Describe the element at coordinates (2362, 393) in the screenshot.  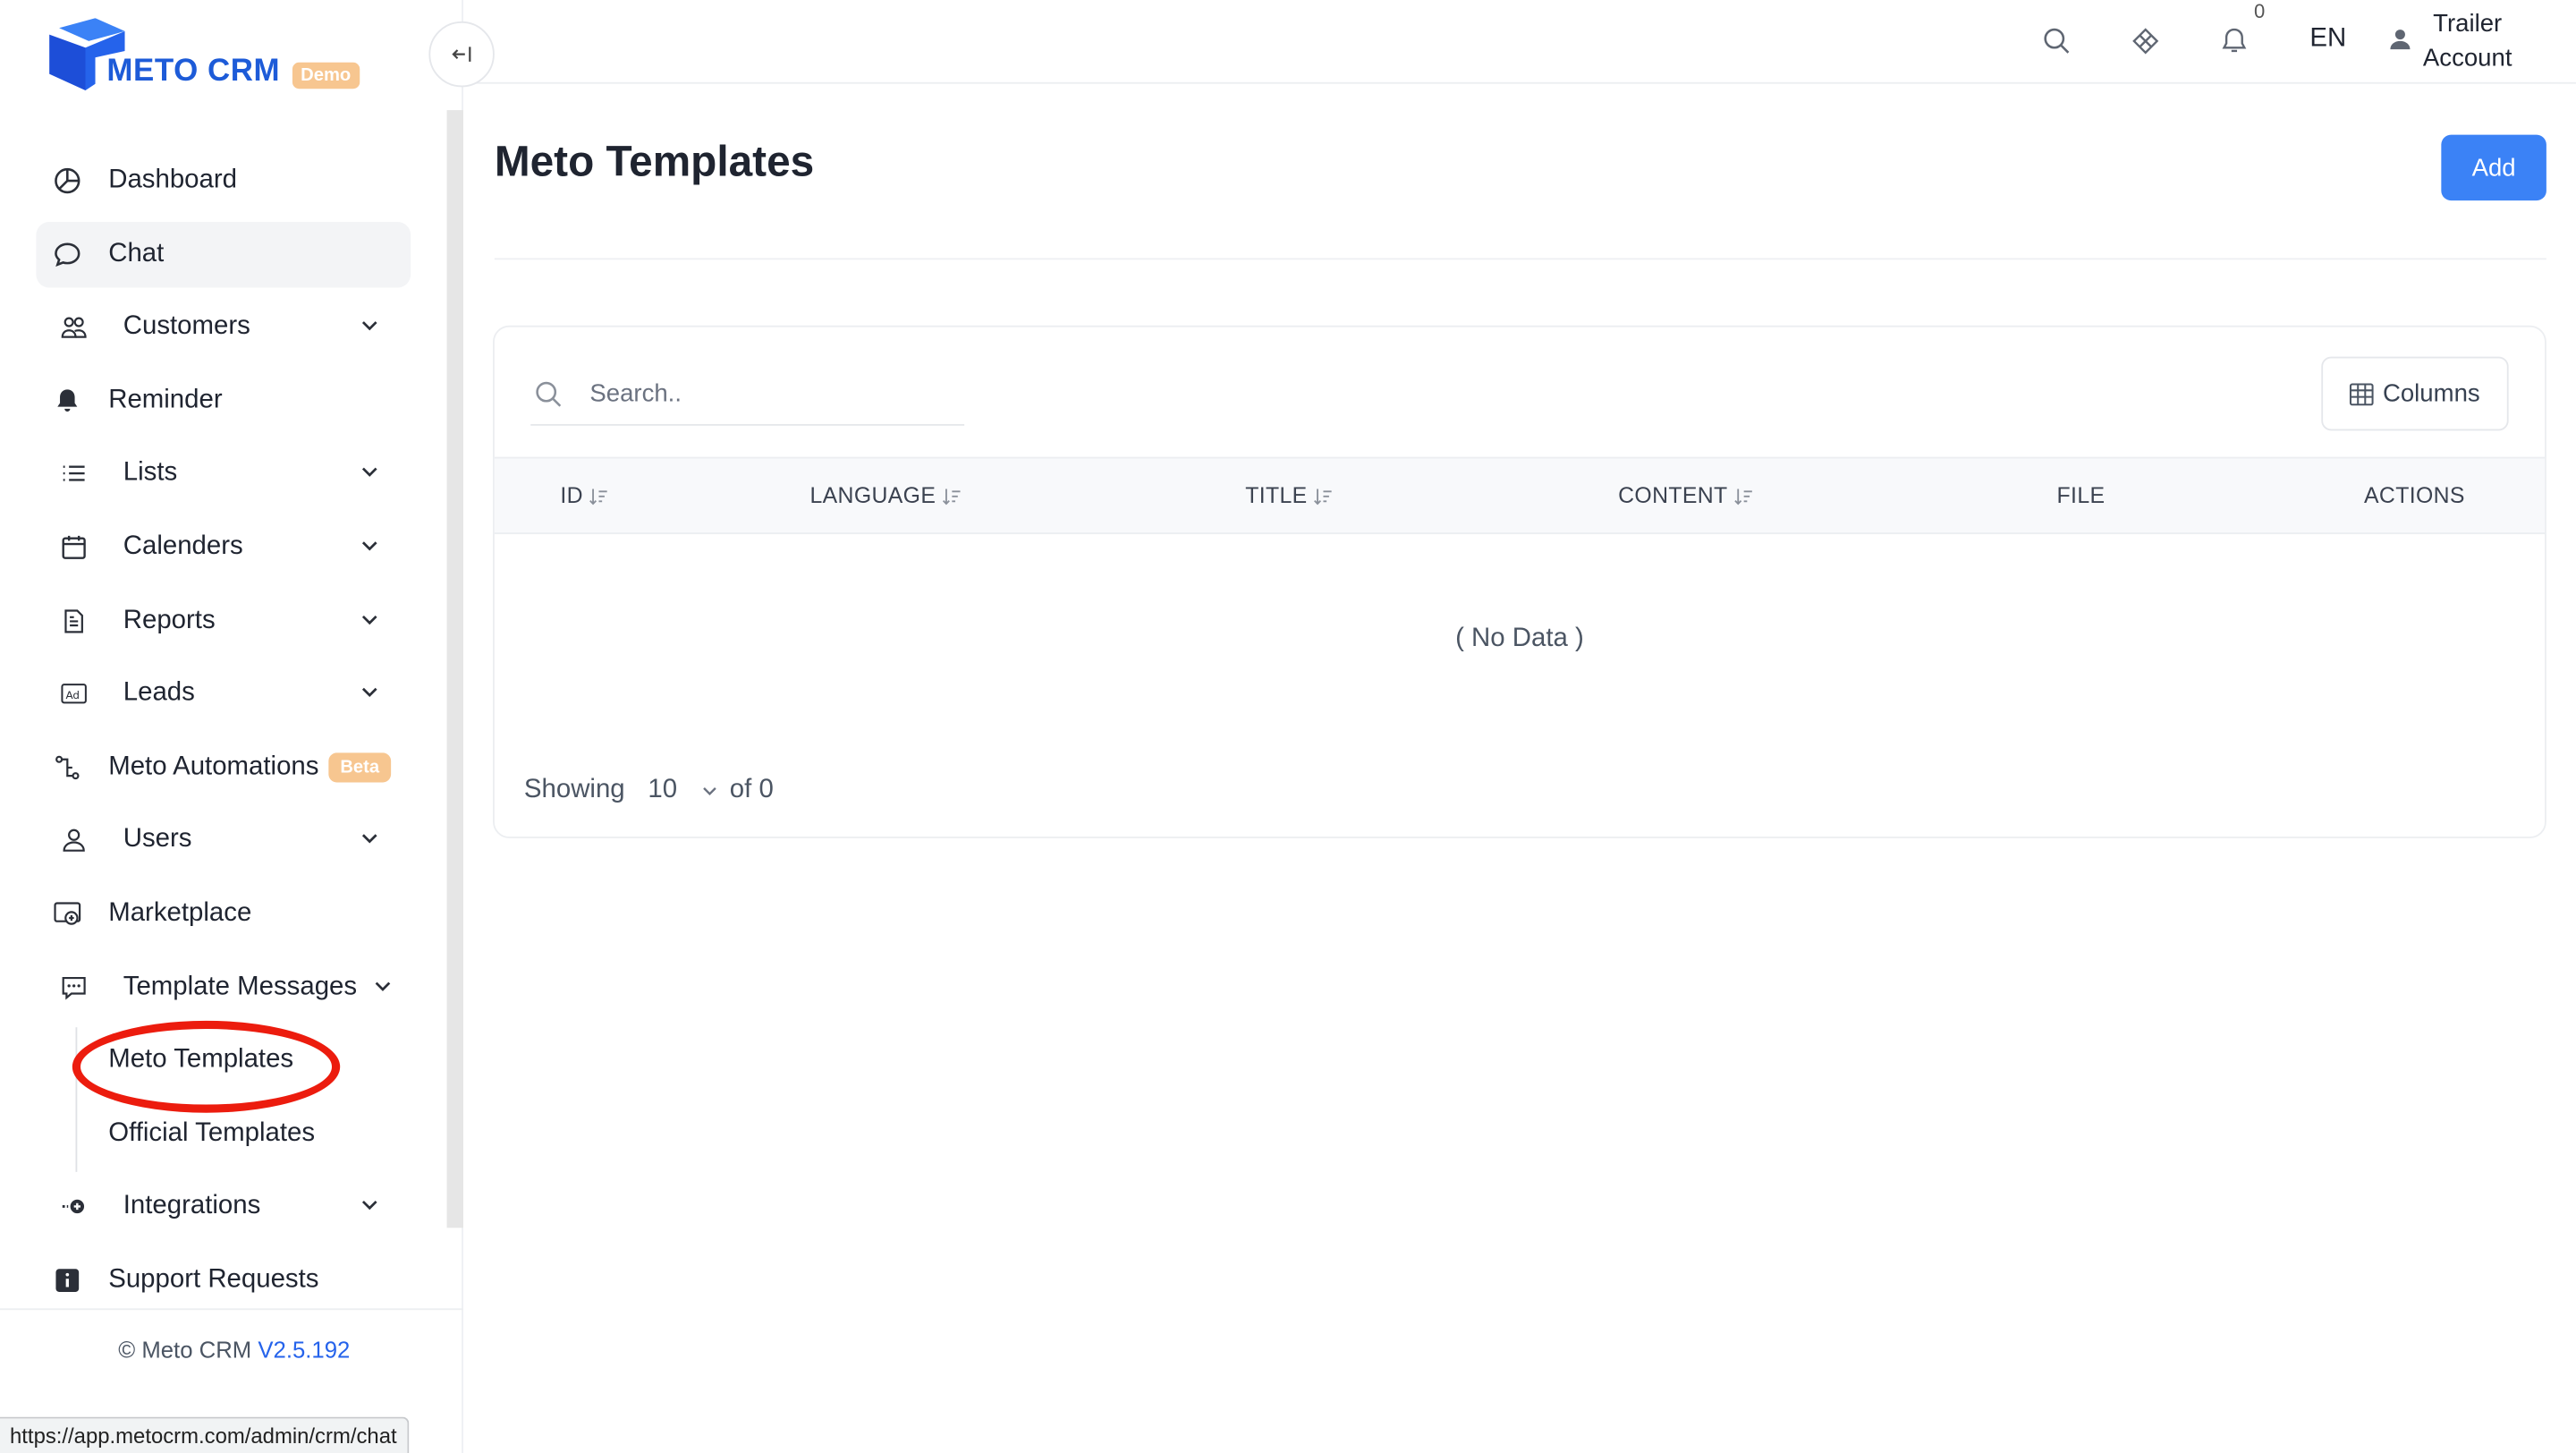
I see `table-columns-icon` at that location.